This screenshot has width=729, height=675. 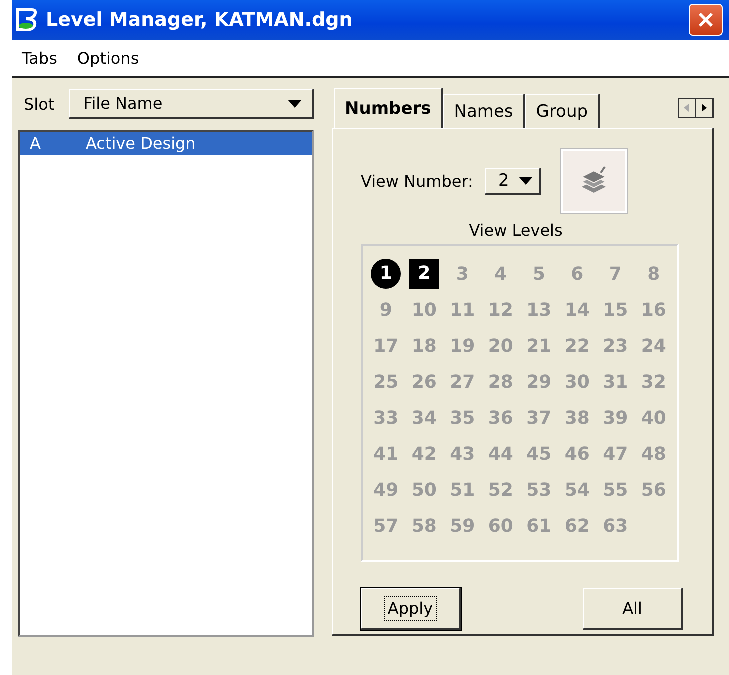 What do you see at coordinates (577, 418) in the screenshot?
I see `level-number: 38` at bounding box center [577, 418].